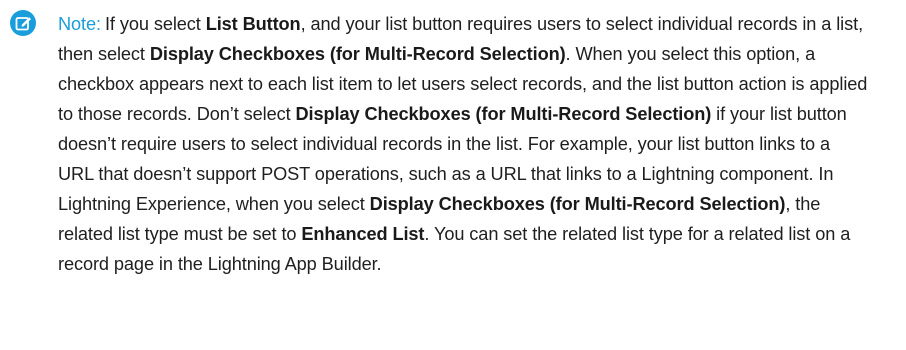 The height and width of the screenshot is (350, 906). I want to click on edit-note-icon, so click(23, 23).